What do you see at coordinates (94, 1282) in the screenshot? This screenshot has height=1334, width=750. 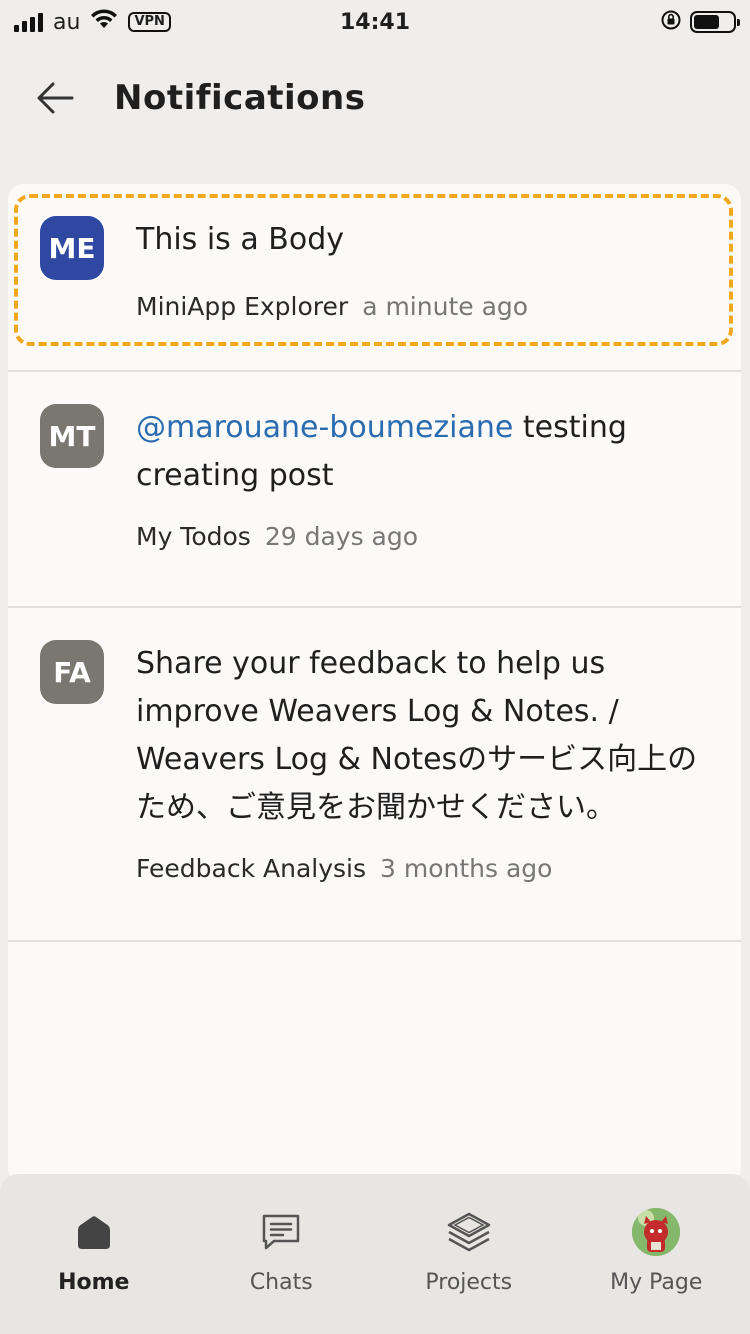 I see `tab-home-label: Home` at bounding box center [94, 1282].